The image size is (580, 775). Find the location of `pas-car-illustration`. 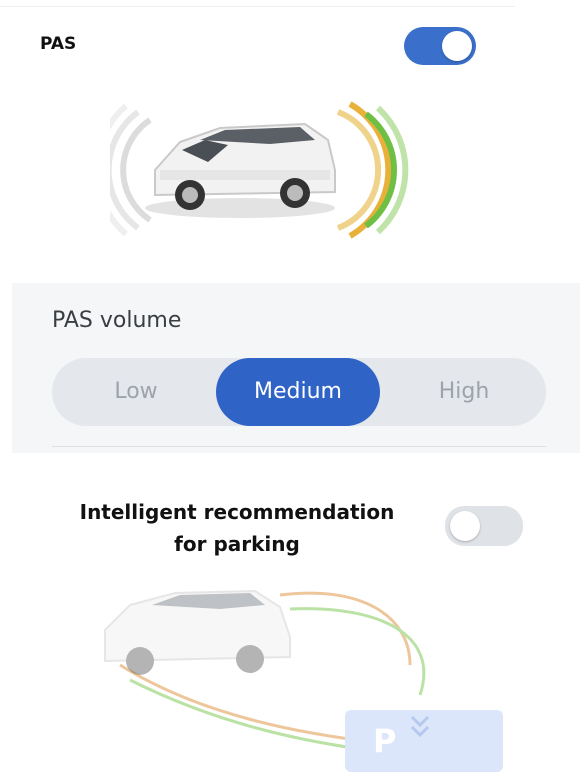

pas-car-illustration is located at coordinates (259, 170).